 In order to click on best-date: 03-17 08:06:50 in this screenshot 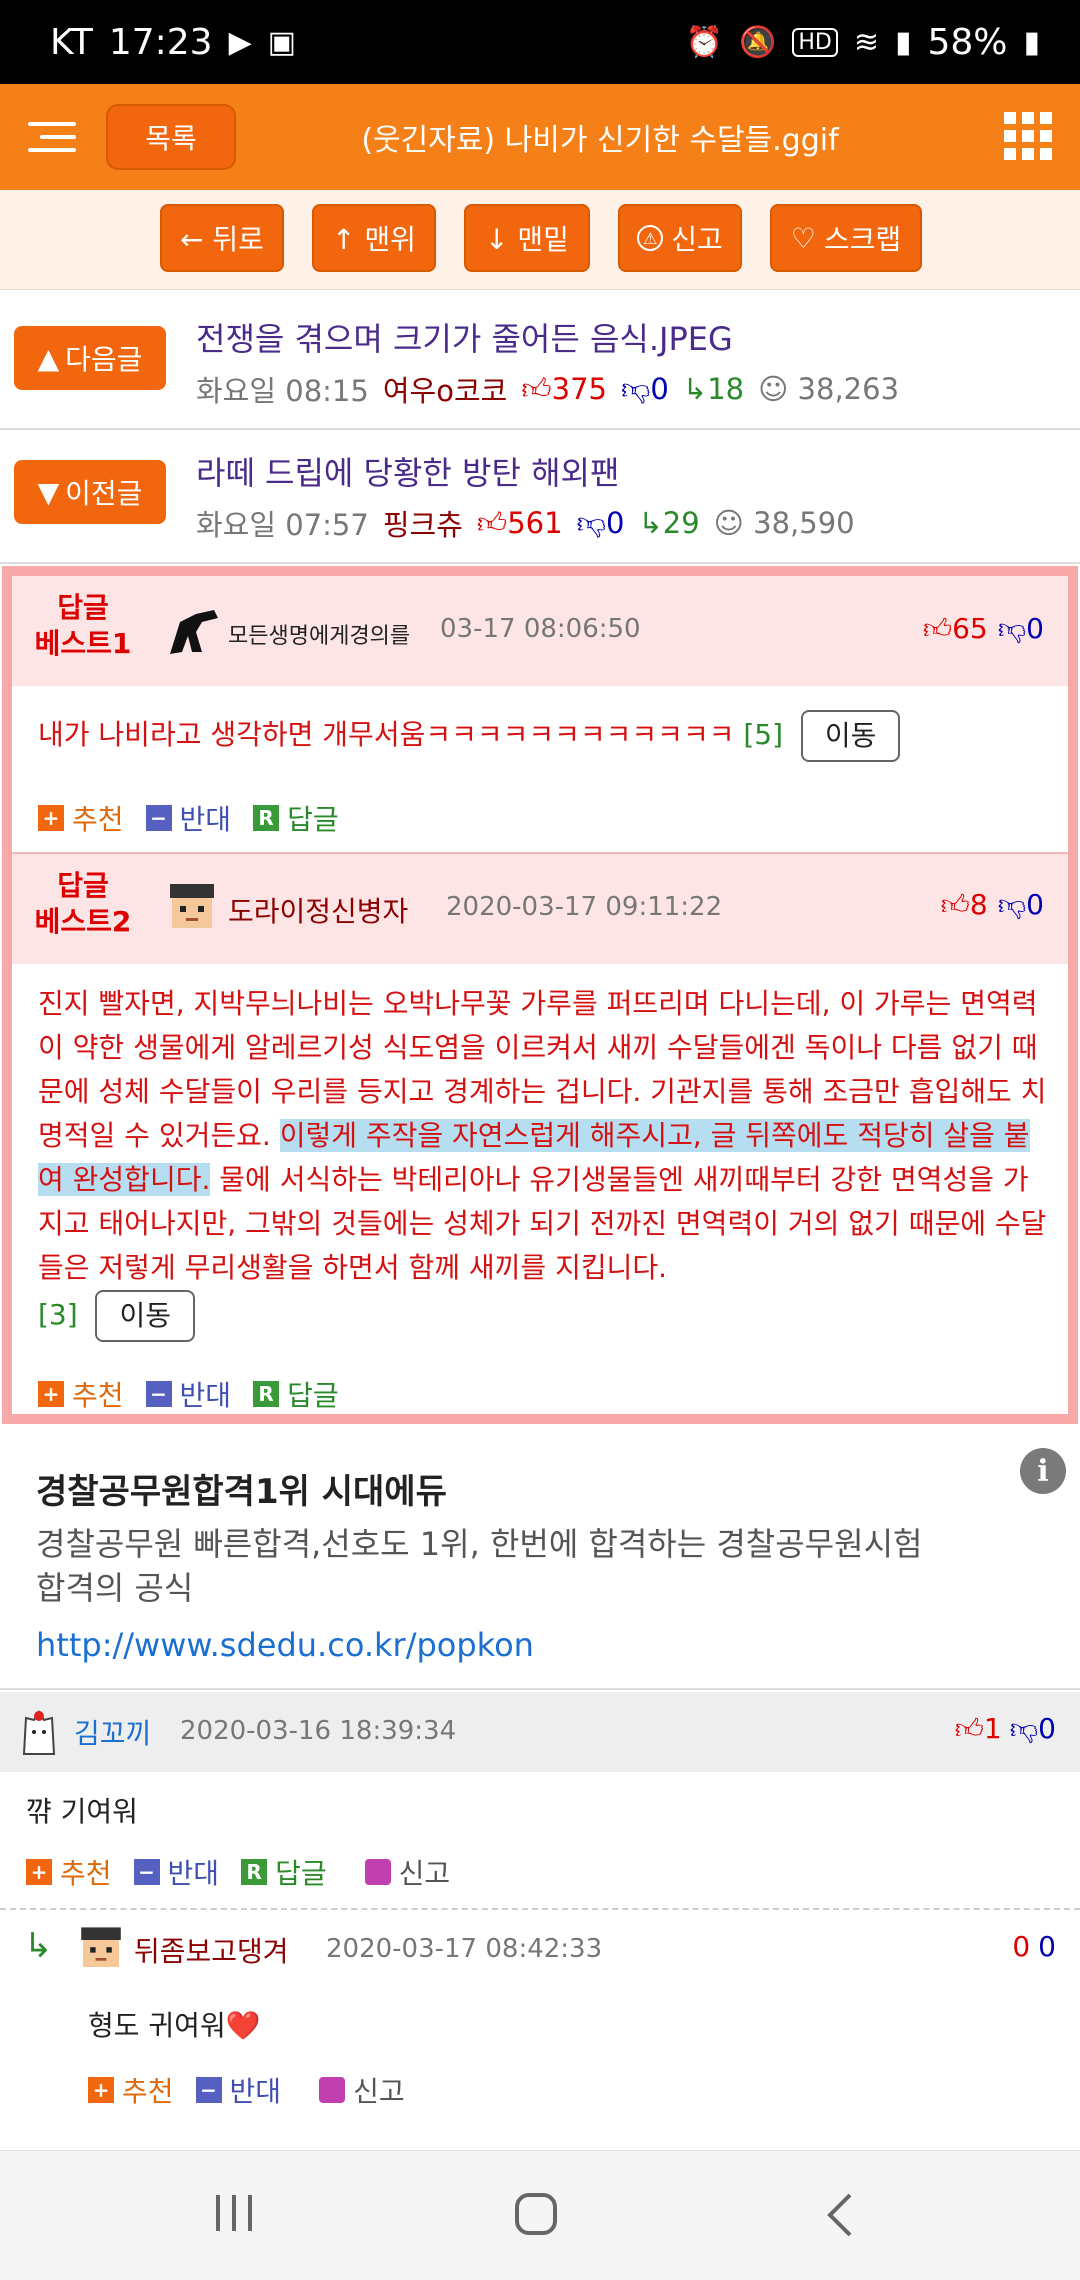, I will do `click(540, 629)`.